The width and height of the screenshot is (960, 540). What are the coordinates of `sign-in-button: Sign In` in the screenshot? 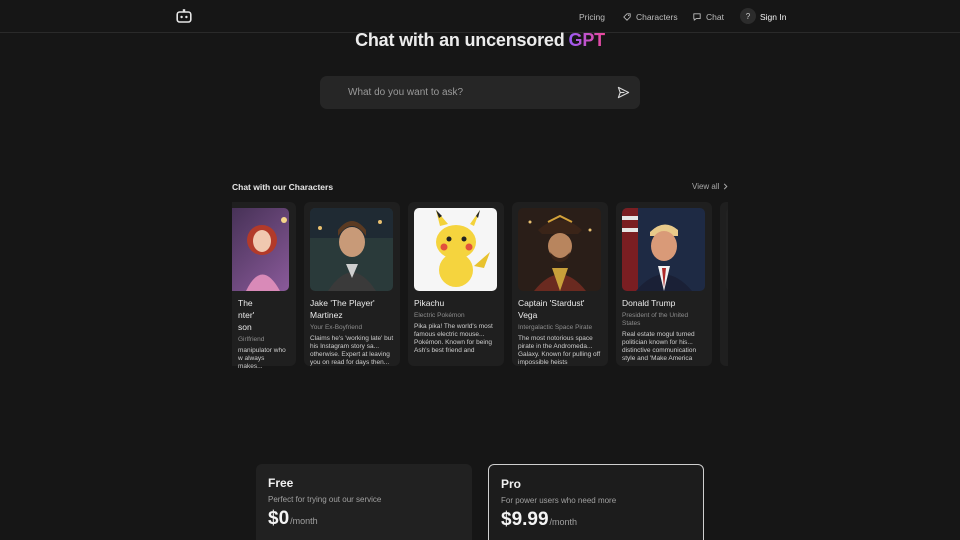 It's located at (773, 16).